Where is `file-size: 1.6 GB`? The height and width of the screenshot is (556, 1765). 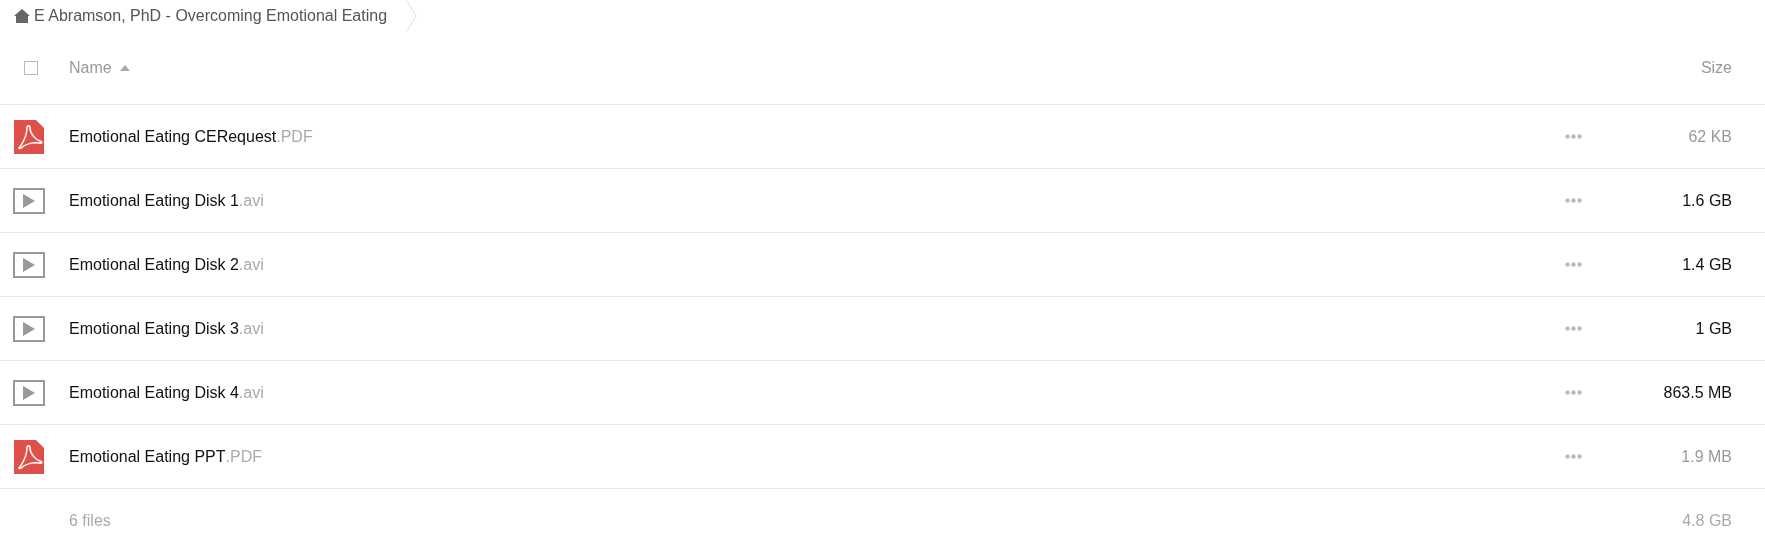 file-size: 1.6 GB is located at coordinates (1706, 200).